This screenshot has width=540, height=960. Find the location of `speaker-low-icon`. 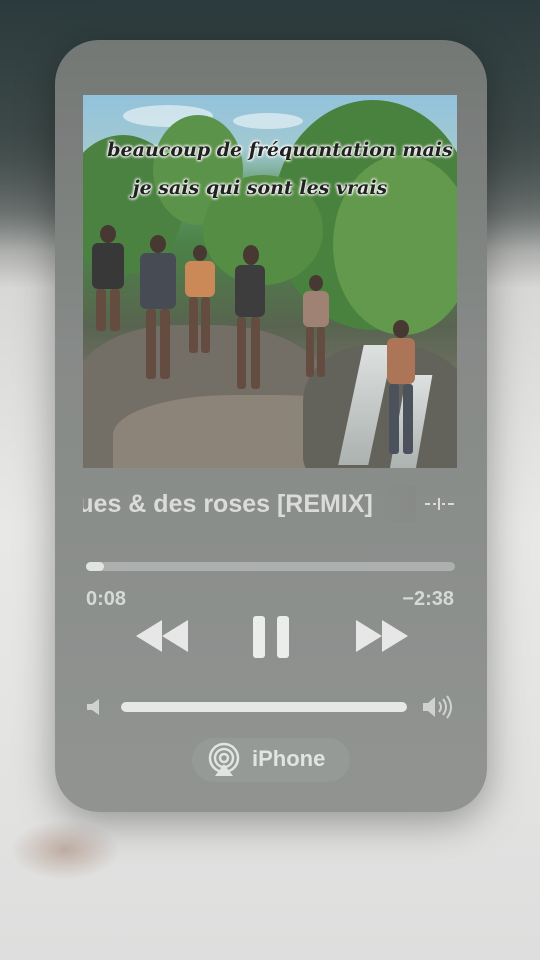

speaker-low-icon is located at coordinates (93, 707).